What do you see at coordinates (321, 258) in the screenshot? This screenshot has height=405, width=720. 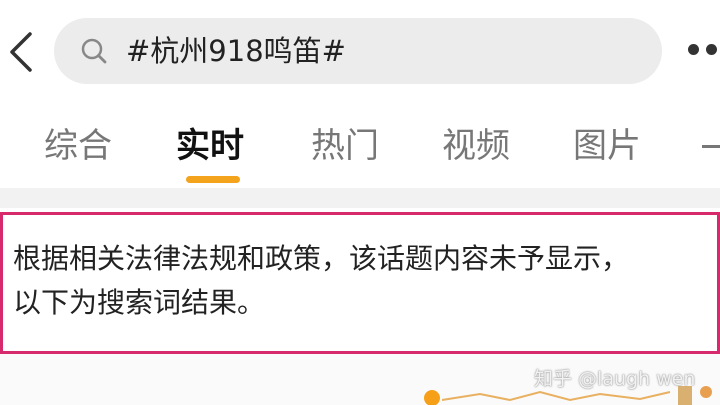 I see `notice-line-1: 根据相关法律法规和政策，该话题内容未予显示，` at bounding box center [321, 258].